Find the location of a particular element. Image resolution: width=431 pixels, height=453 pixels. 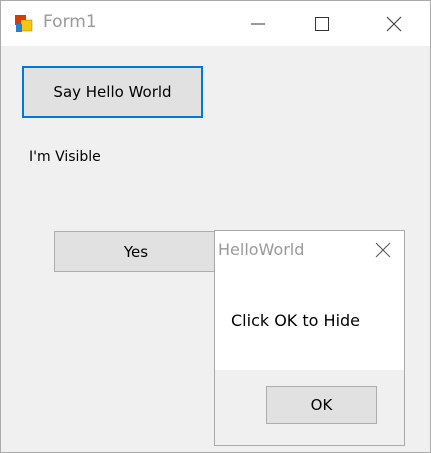

window-title: Form1 is located at coordinates (70, 22).